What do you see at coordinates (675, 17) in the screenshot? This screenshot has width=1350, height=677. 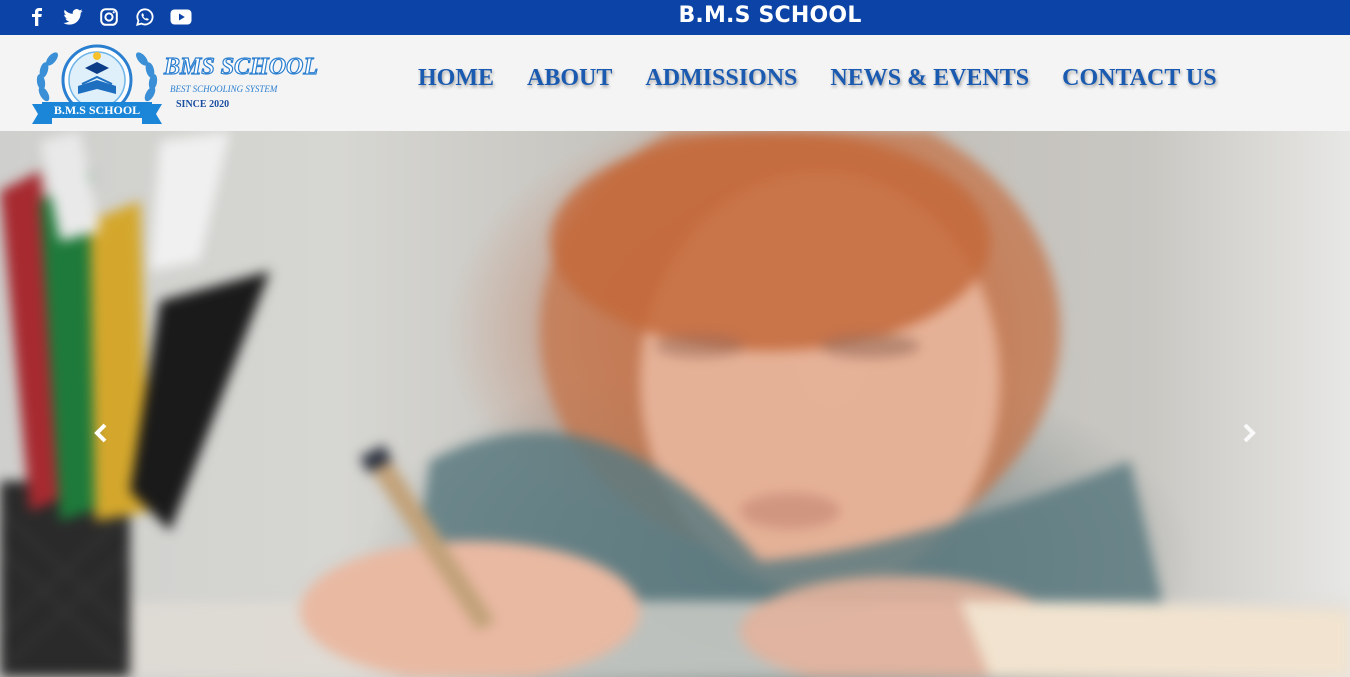 I see `top-bar: B.M.S SCHOOL` at bounding box center [675, 17].